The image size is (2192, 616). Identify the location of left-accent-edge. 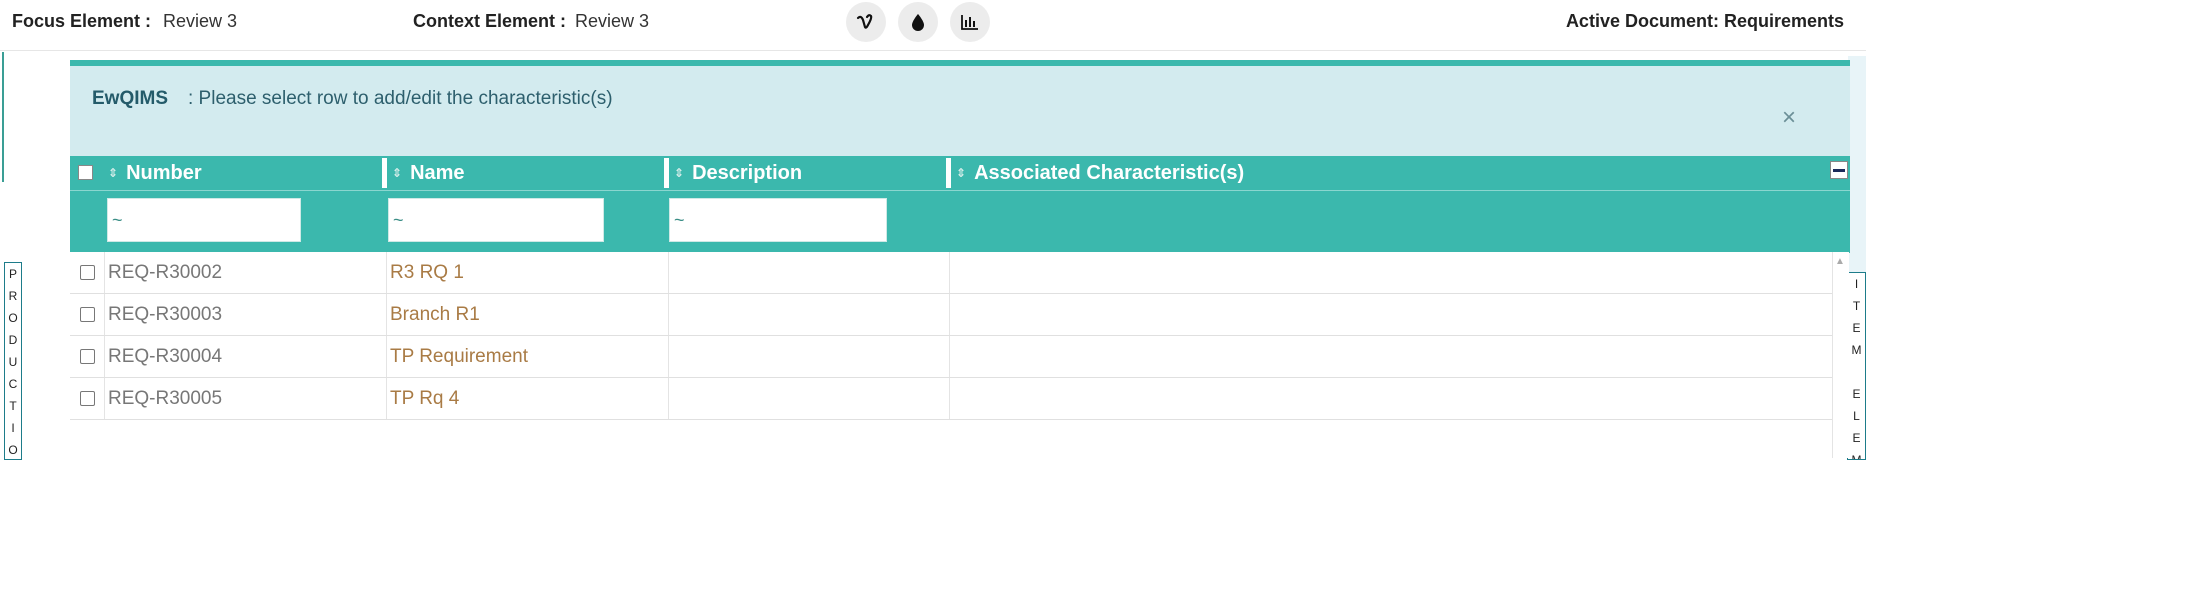
(3, 117).